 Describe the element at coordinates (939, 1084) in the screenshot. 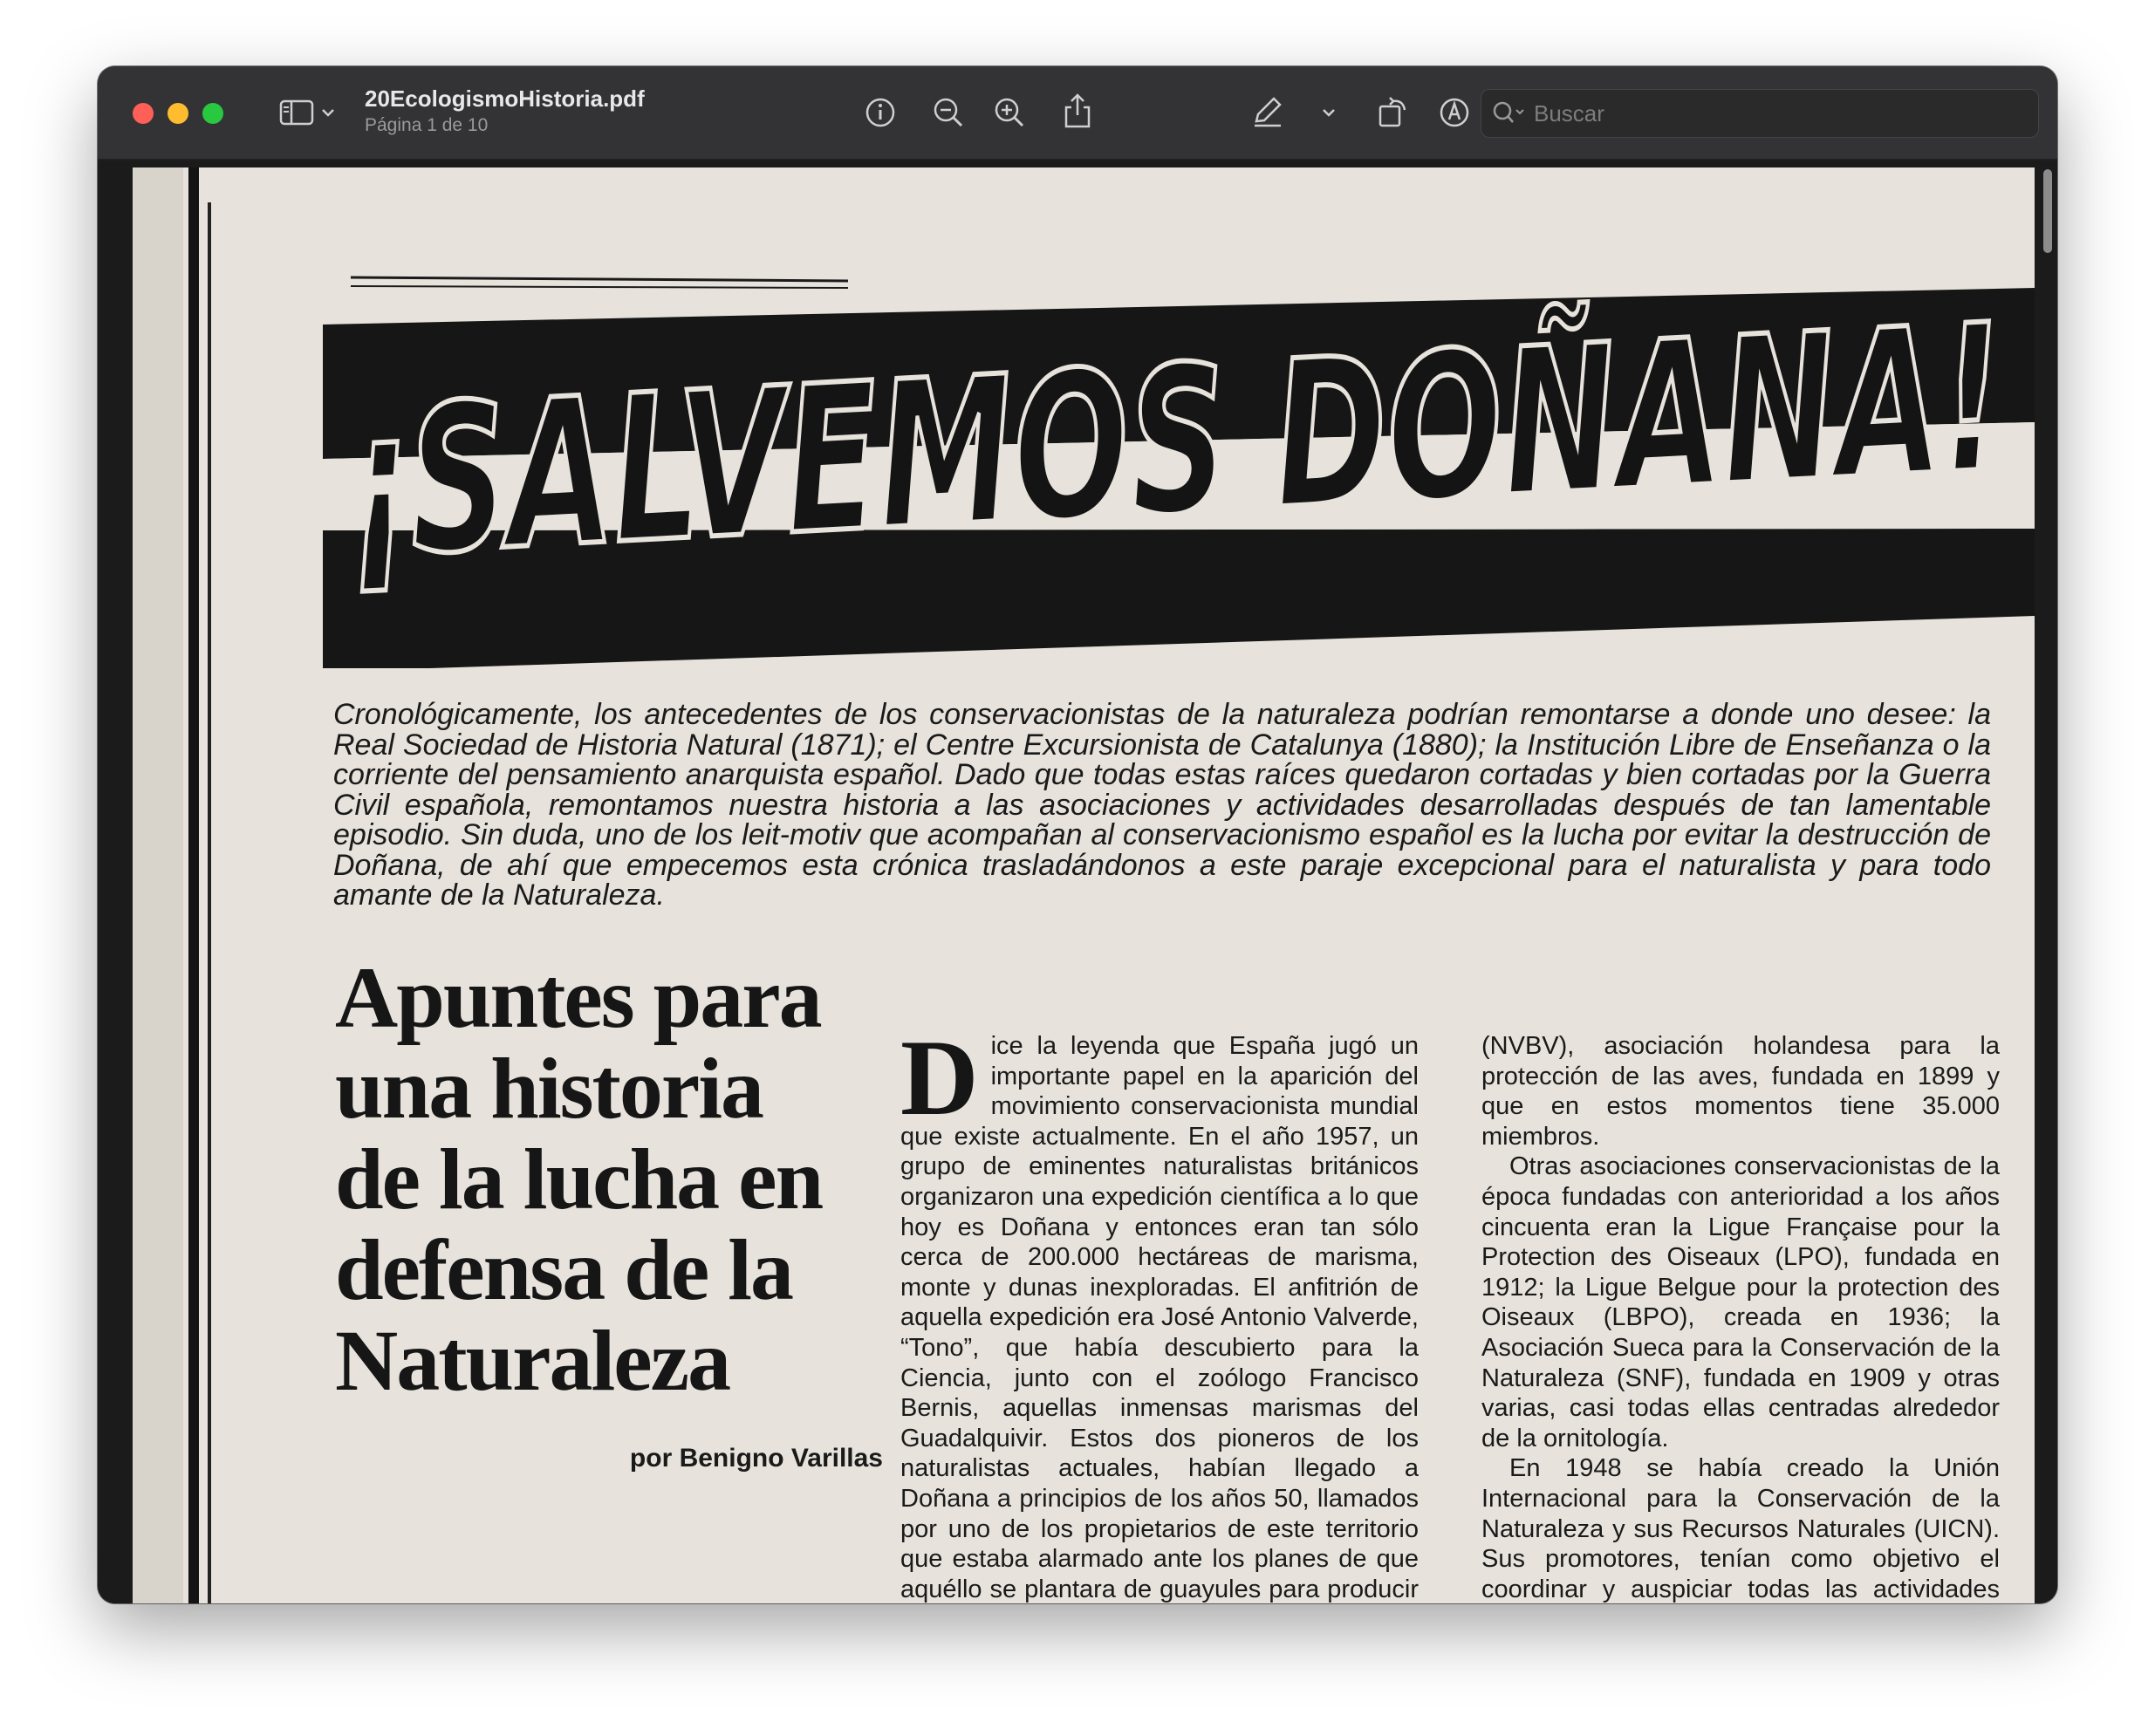

I see `drop-cap: D` at that location.